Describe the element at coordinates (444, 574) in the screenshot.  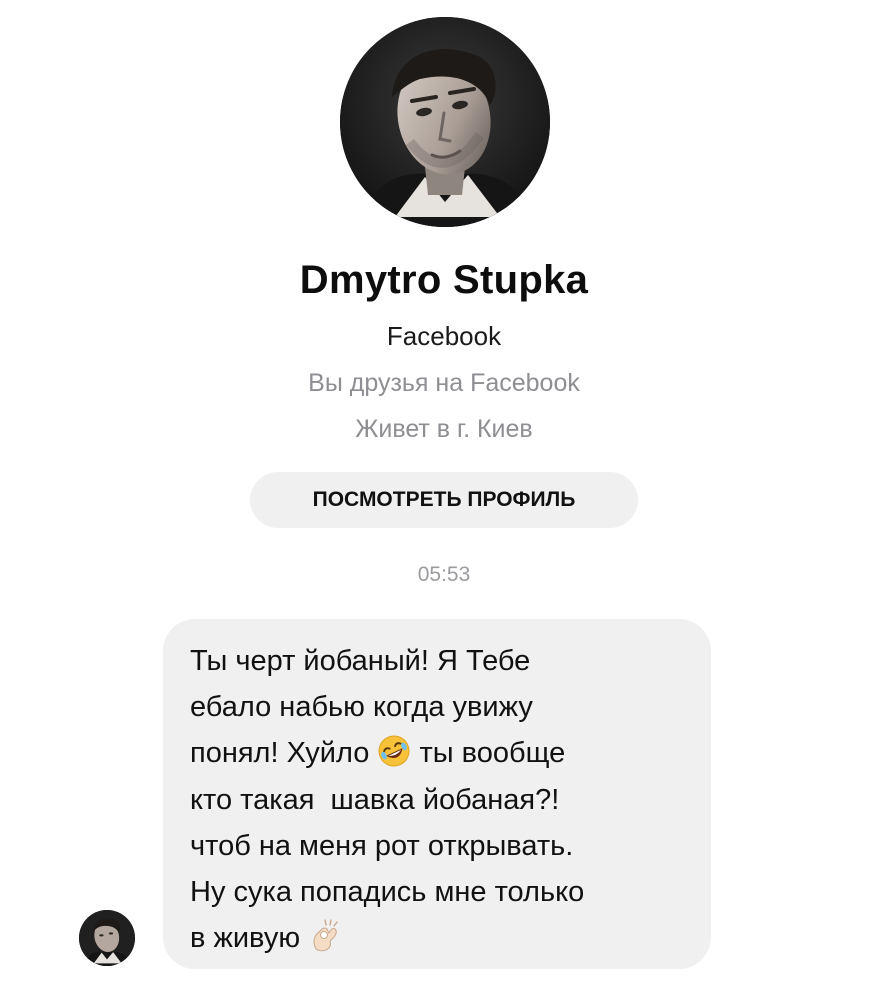
I see `message-timestamp: 05:53` at that location.